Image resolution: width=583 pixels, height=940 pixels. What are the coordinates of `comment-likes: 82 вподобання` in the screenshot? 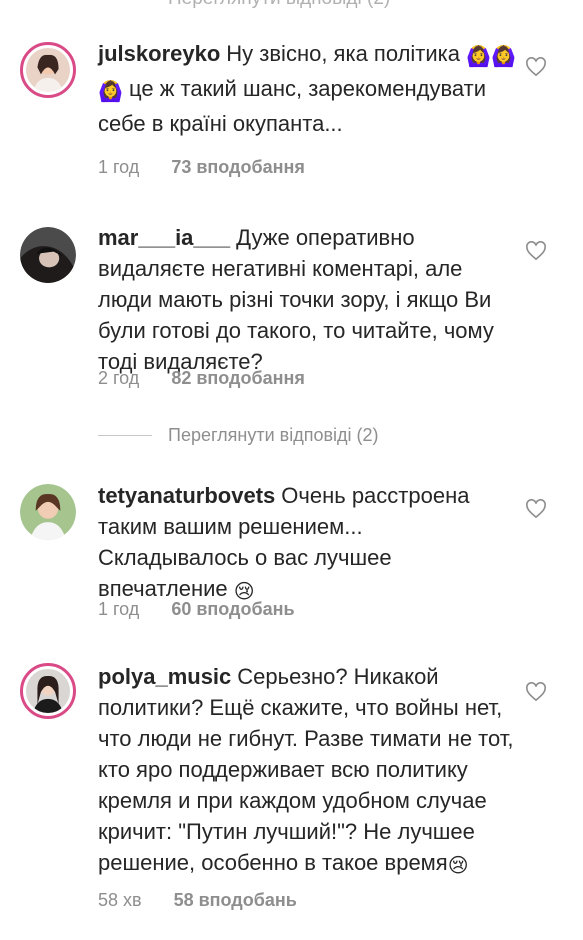 It's located at (238, 378).